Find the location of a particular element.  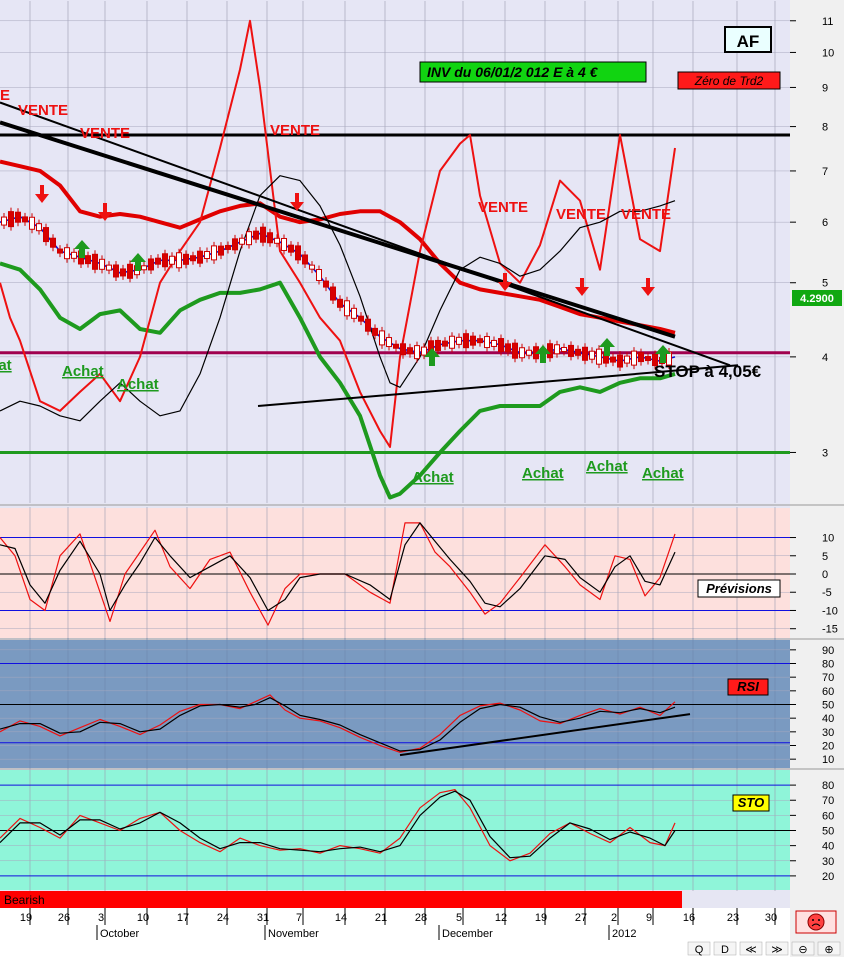

toolbar-button-label: ⊖ is located at coordinates (802, 950).